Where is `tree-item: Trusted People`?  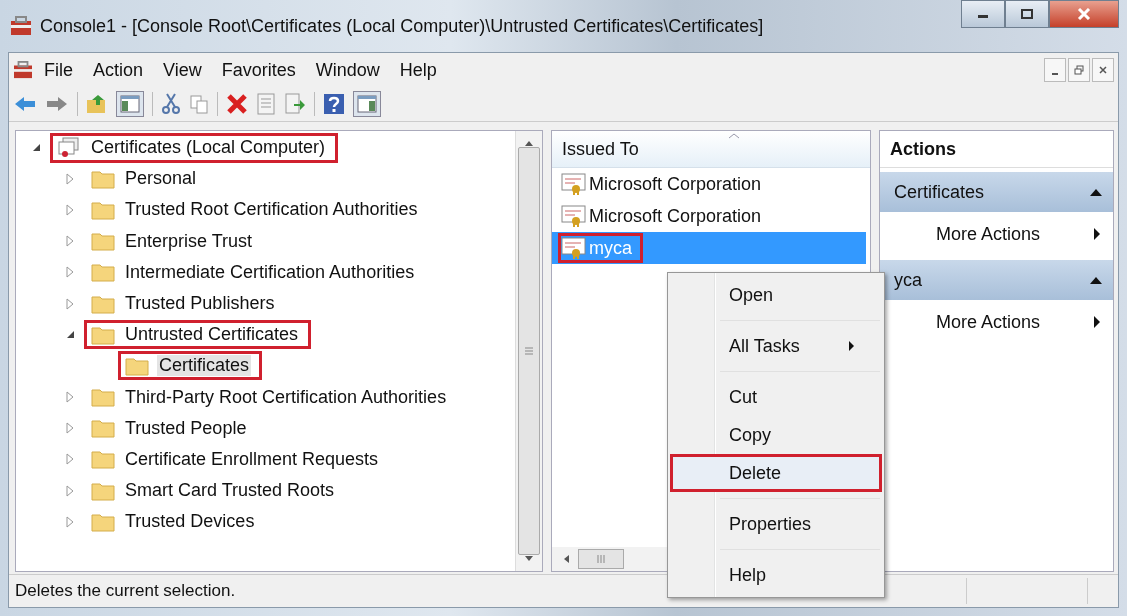
tree-item: Trusted People is located at coordinates (186, 428).